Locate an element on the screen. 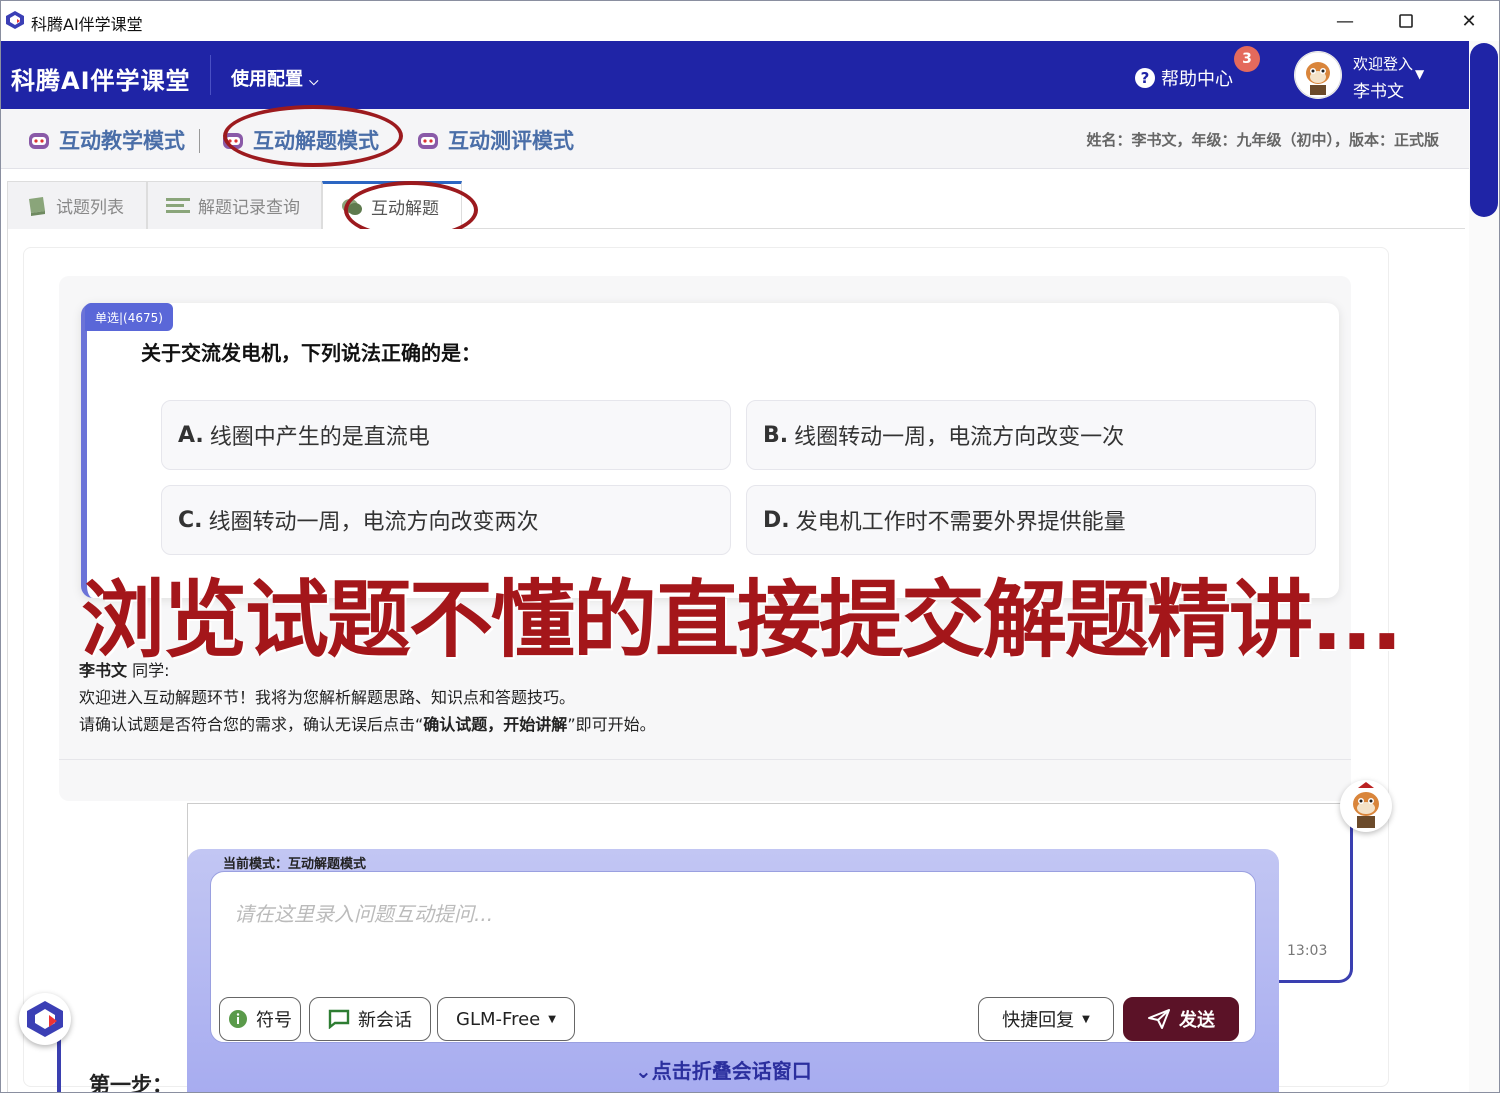 This screenshot has width=1500, height=1093. greeting-suffix: 同学: is located at coordinates (148, 670).